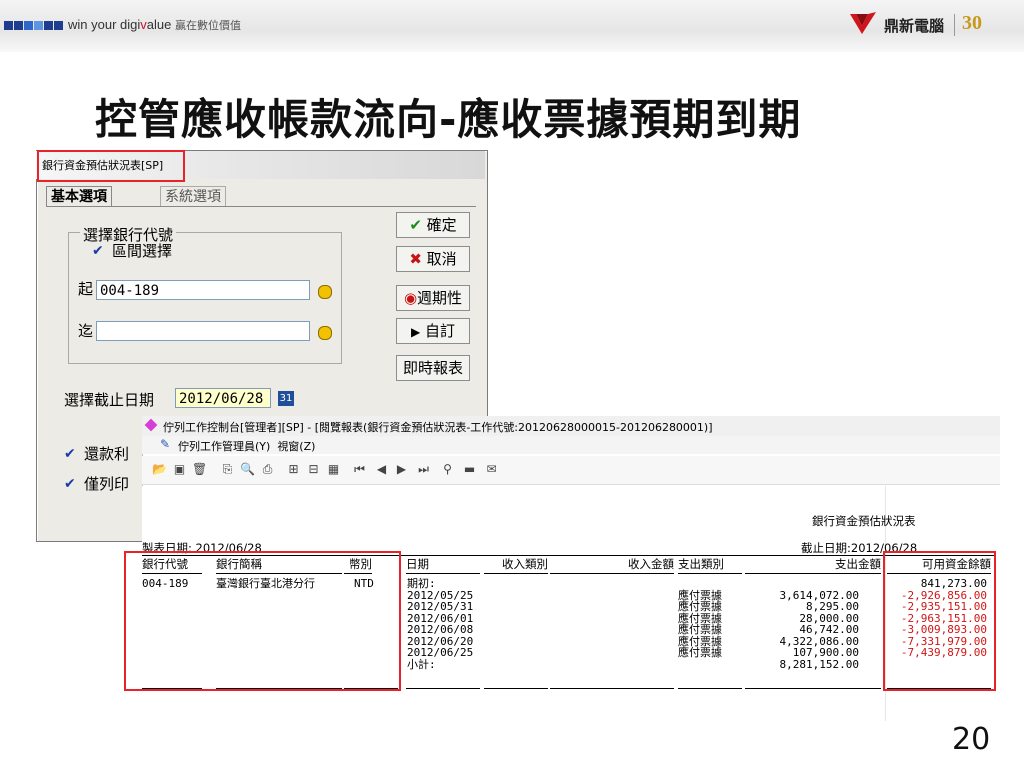 This screenshot has height=768, width=1024. Describe the element at coordinates (441, 259) in the screenshot. I see `cancel-label: 取消` at that location.